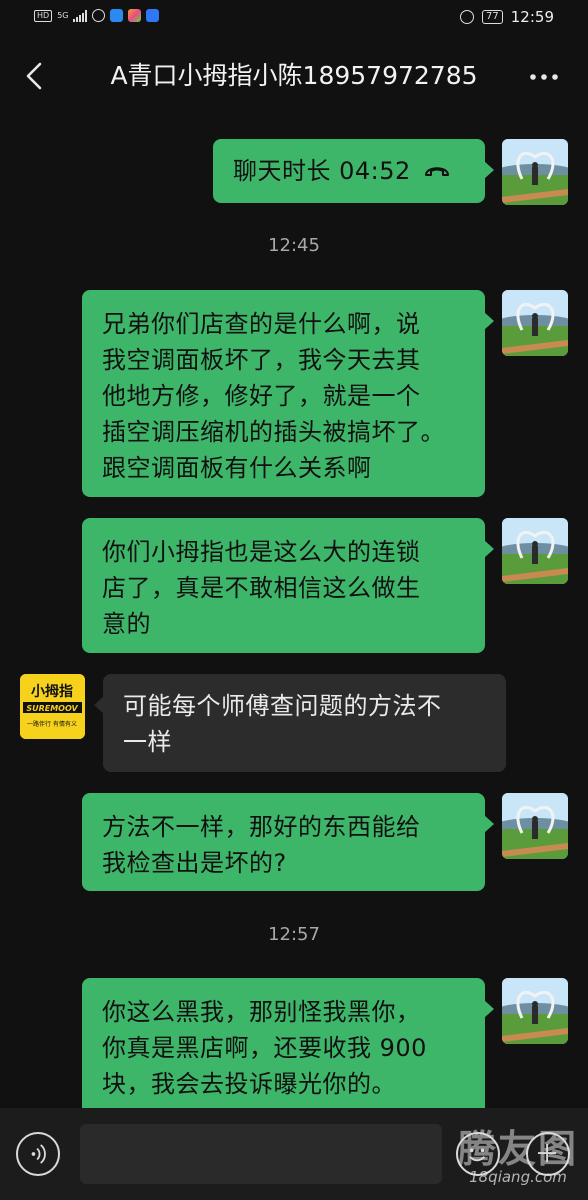 Image resolution: width=588 pixels, height=1200 pixels. Describe the element at coordinates (261, 552) in the screenshot. I see `message-line: 你们小拇指也是这么大的连锁` at that location.